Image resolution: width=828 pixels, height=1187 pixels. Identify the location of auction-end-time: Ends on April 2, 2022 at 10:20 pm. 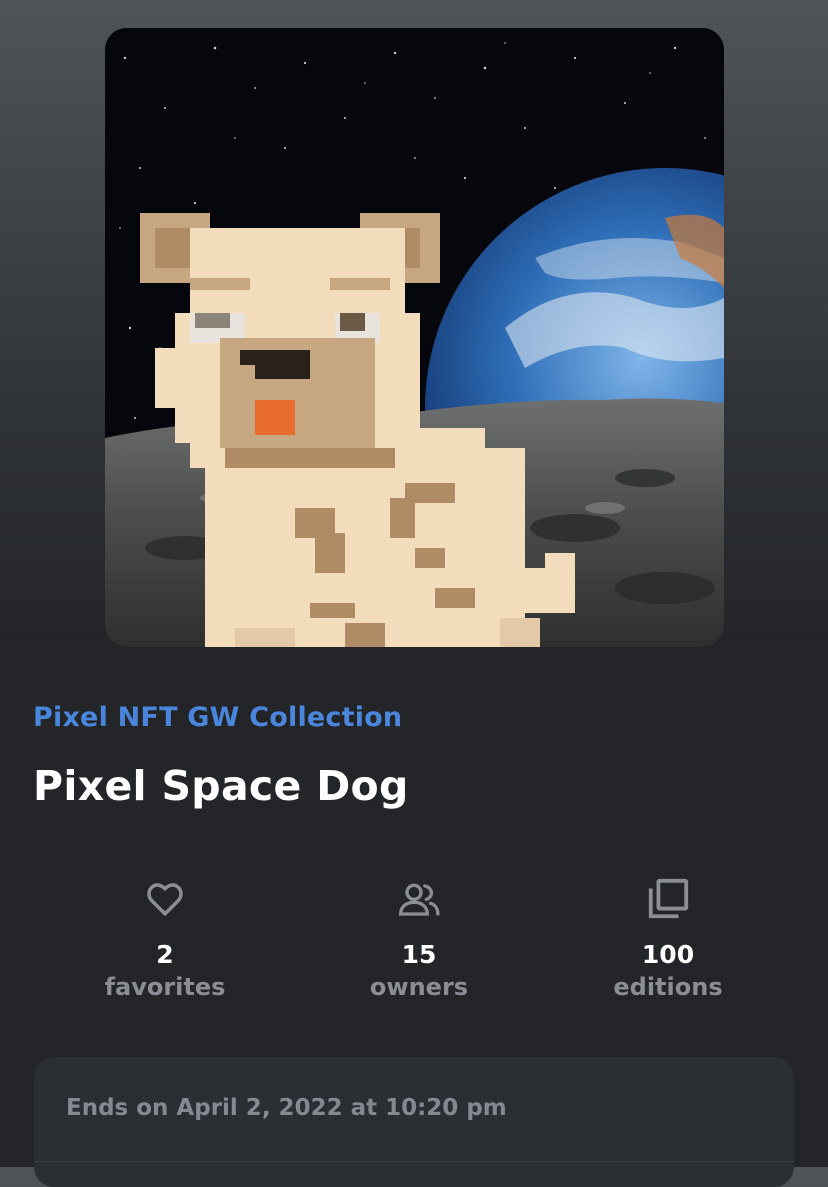
(286, 1108).